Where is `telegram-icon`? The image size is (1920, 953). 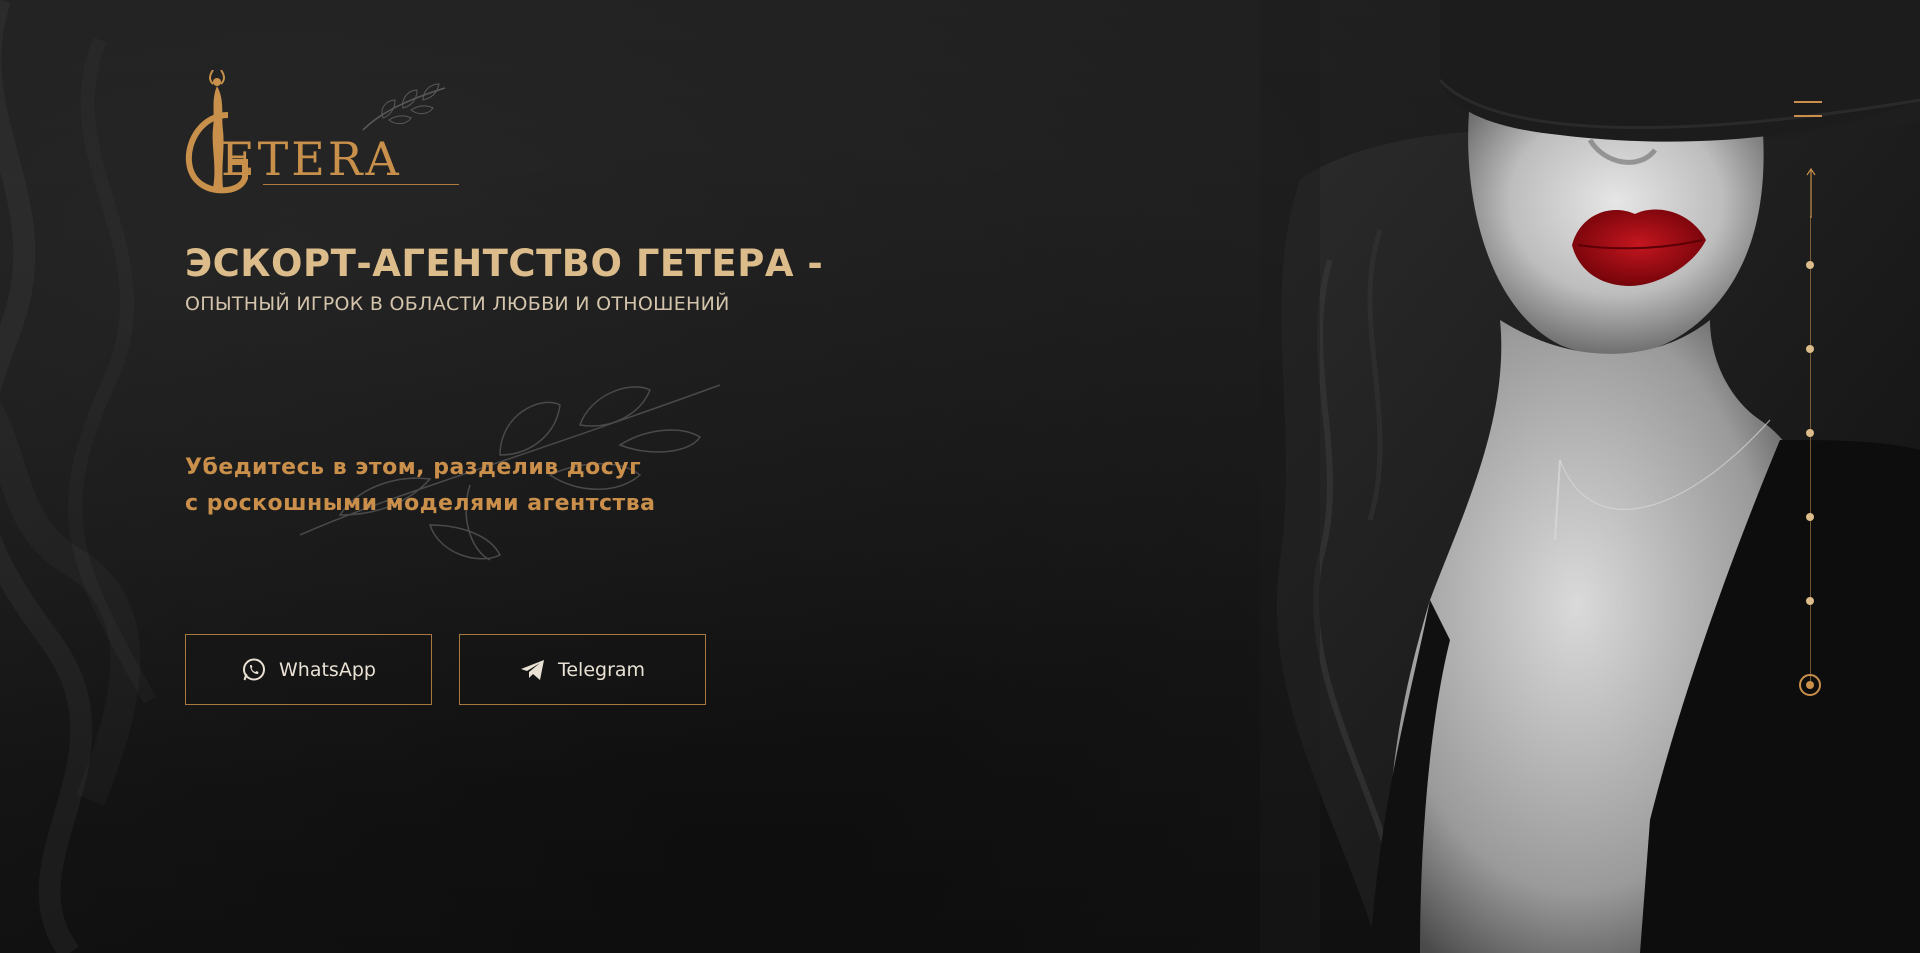
telegram-icon is located at coordinates (532, 669).